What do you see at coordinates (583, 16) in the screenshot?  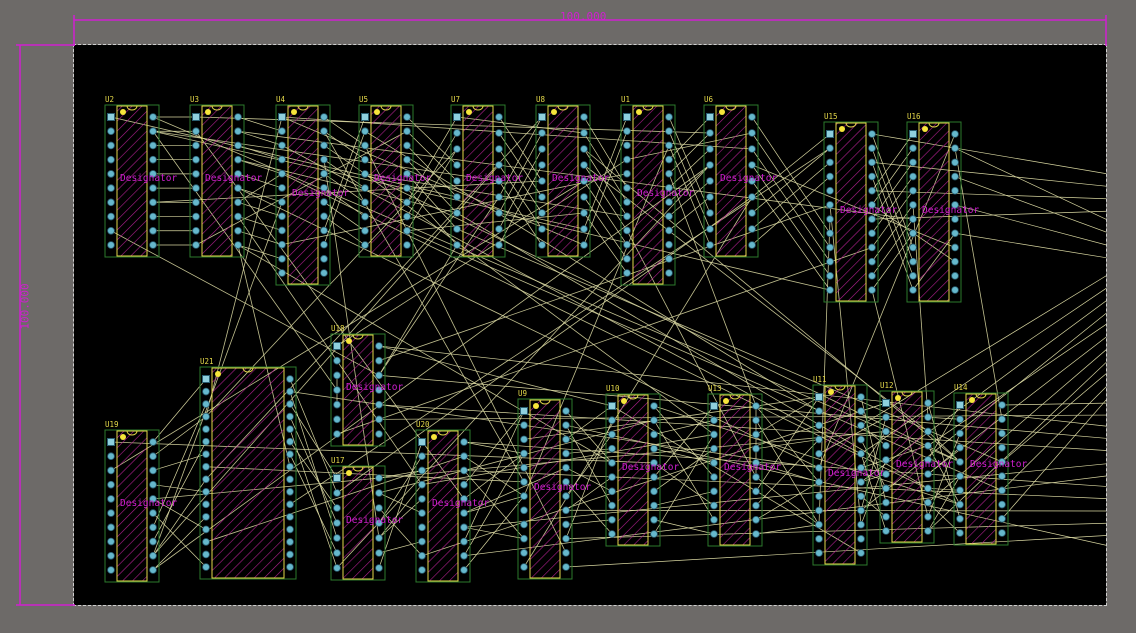 I see `width-dimension-label: 100.000` at bounding box center [583, 16].